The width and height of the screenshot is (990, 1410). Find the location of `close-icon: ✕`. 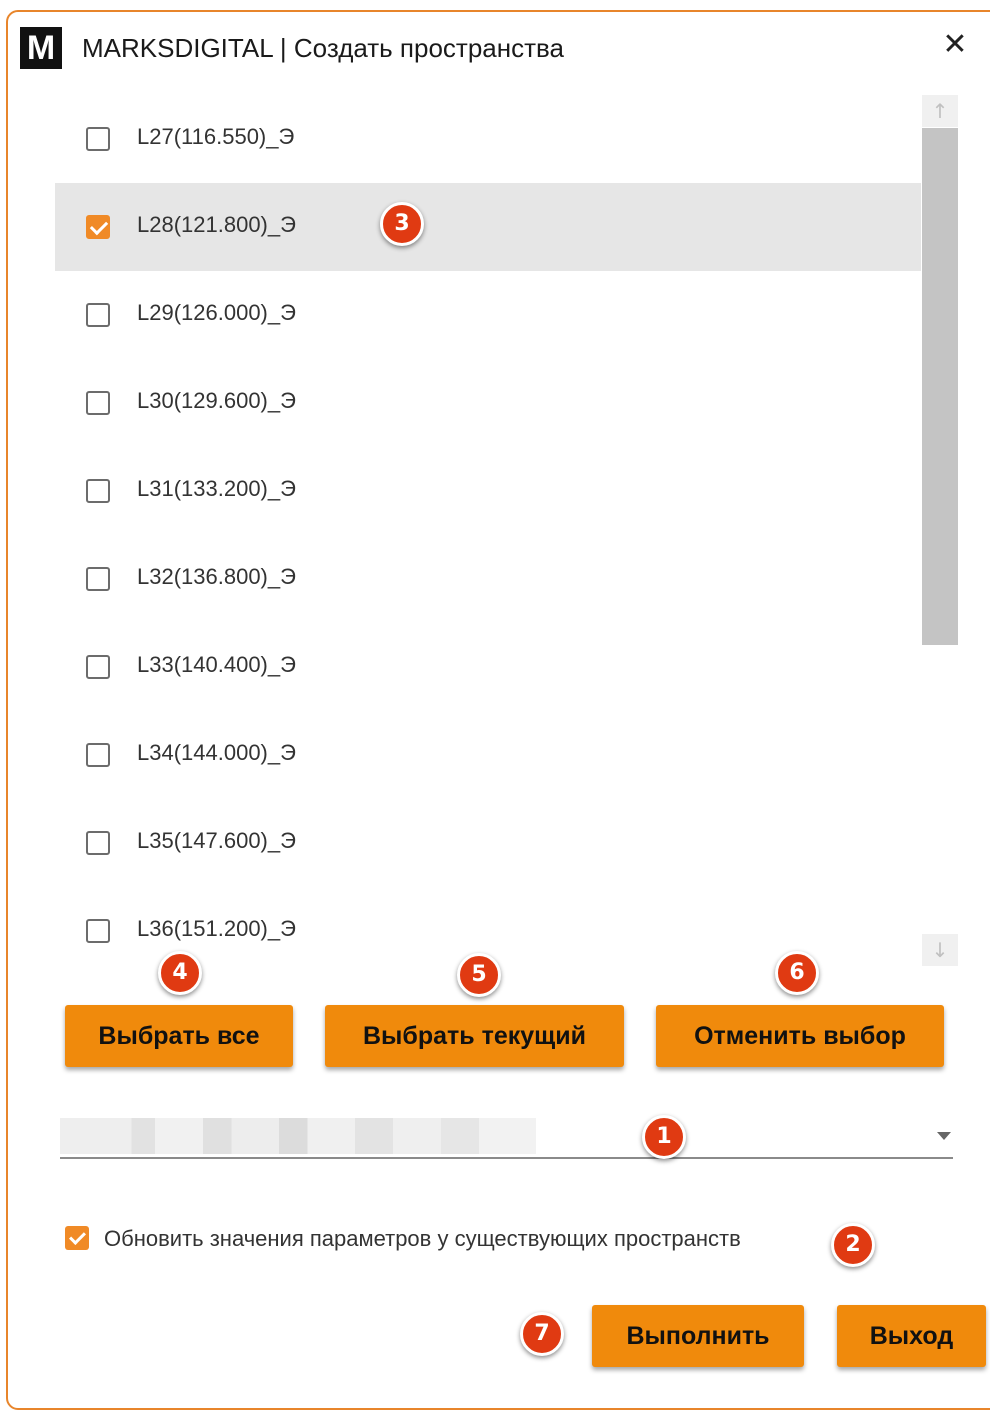

close-icon: ✕ is located at coordinates (955, 45).